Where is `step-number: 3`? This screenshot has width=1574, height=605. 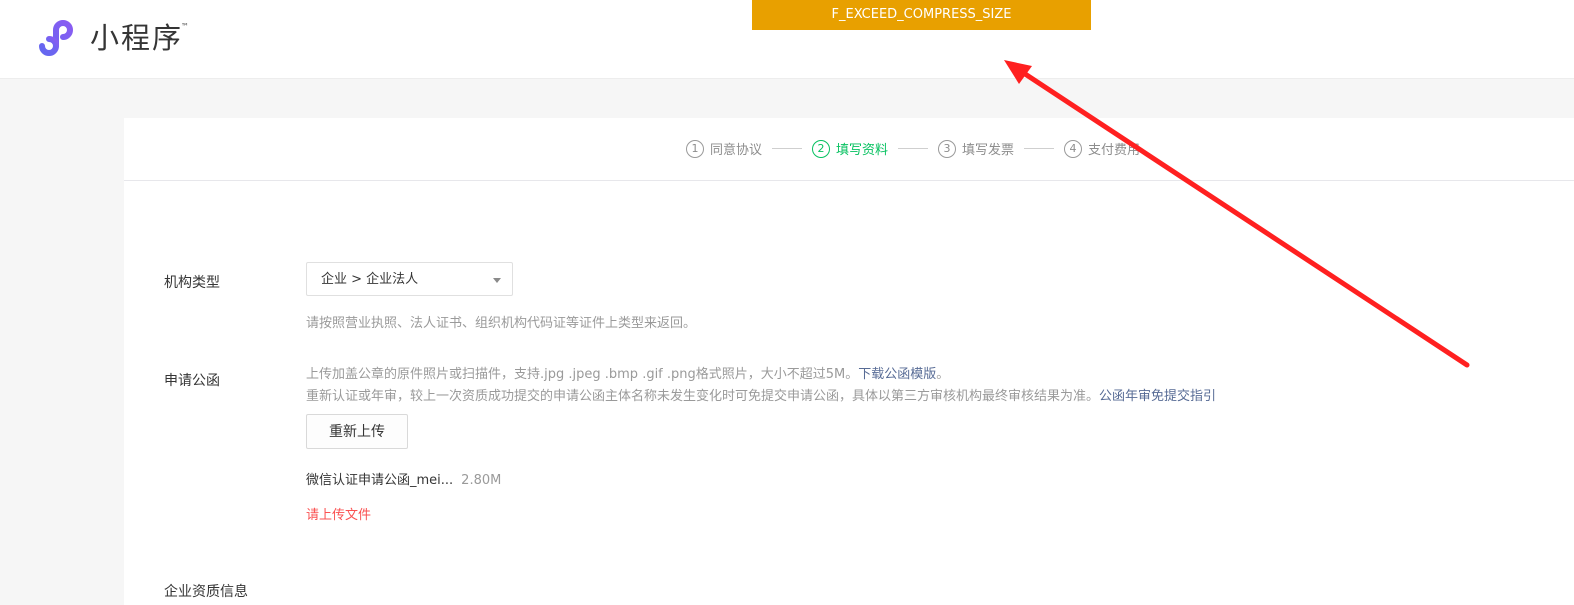
step-number: 3 is located at coordinates (947, 148).